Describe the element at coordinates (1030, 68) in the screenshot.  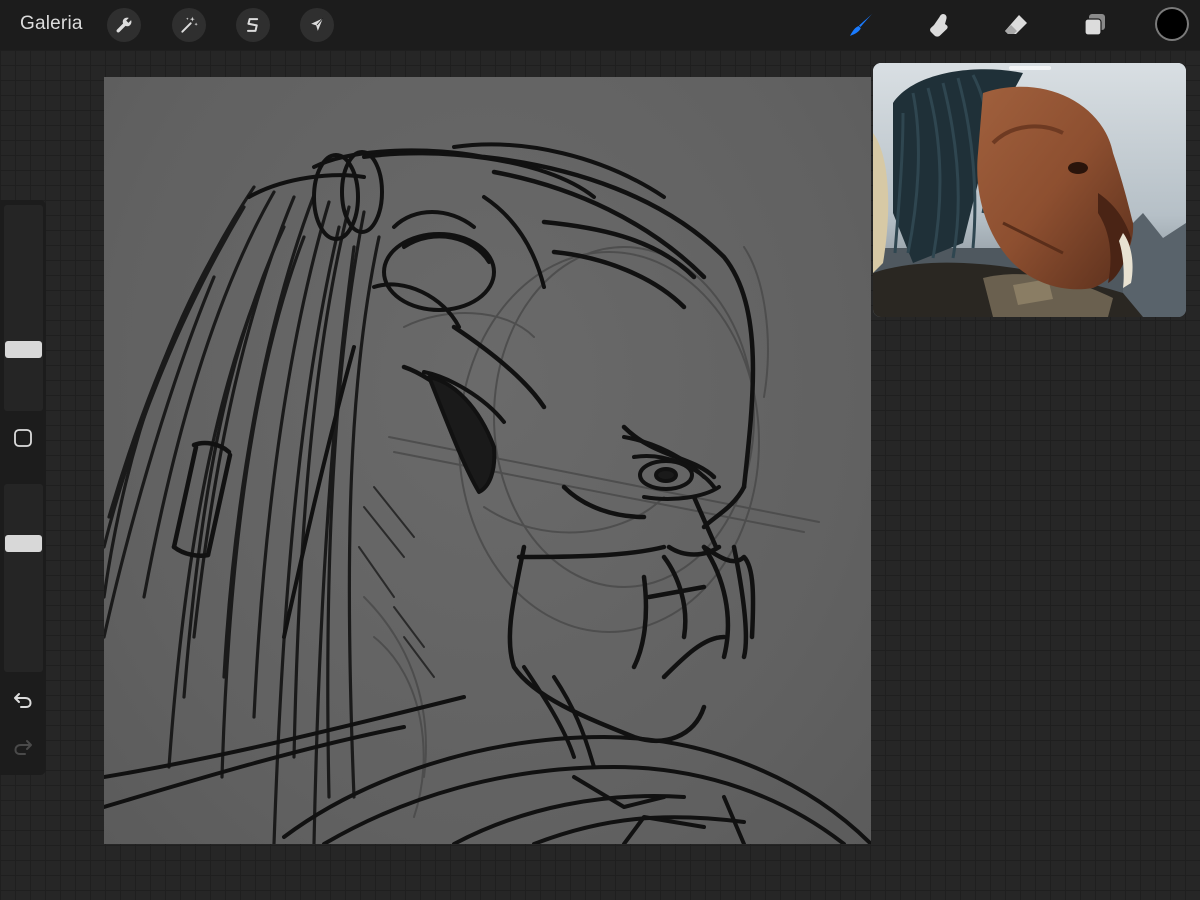
I see `reference-window-grabber` at that location.